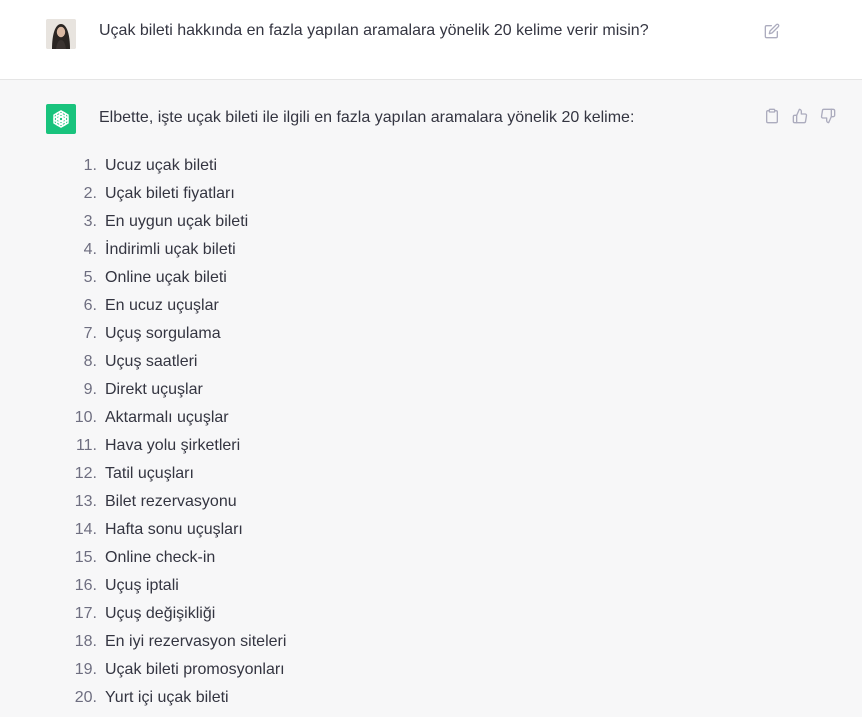  Describe the element at coordinates (85, 641) in the screenshot. I see `list-item-number: 18.` at that location.